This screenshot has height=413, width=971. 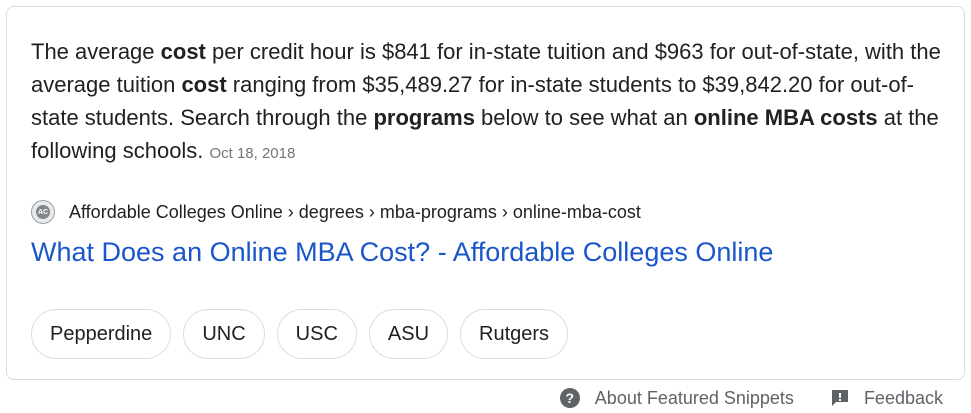 I want to click on about-featured-snippets-label: About Featured Snippets, so click(x=694, y=397).